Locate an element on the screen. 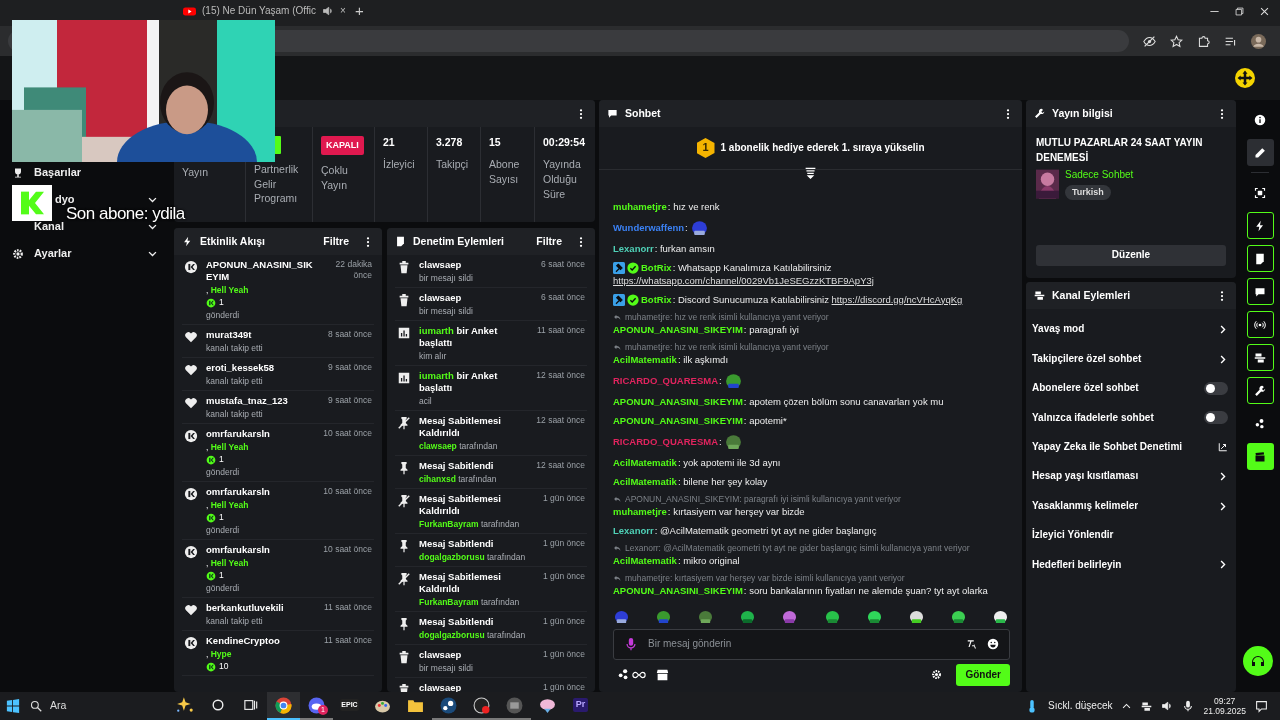  dots-icon is located at coordinates (623, 675).